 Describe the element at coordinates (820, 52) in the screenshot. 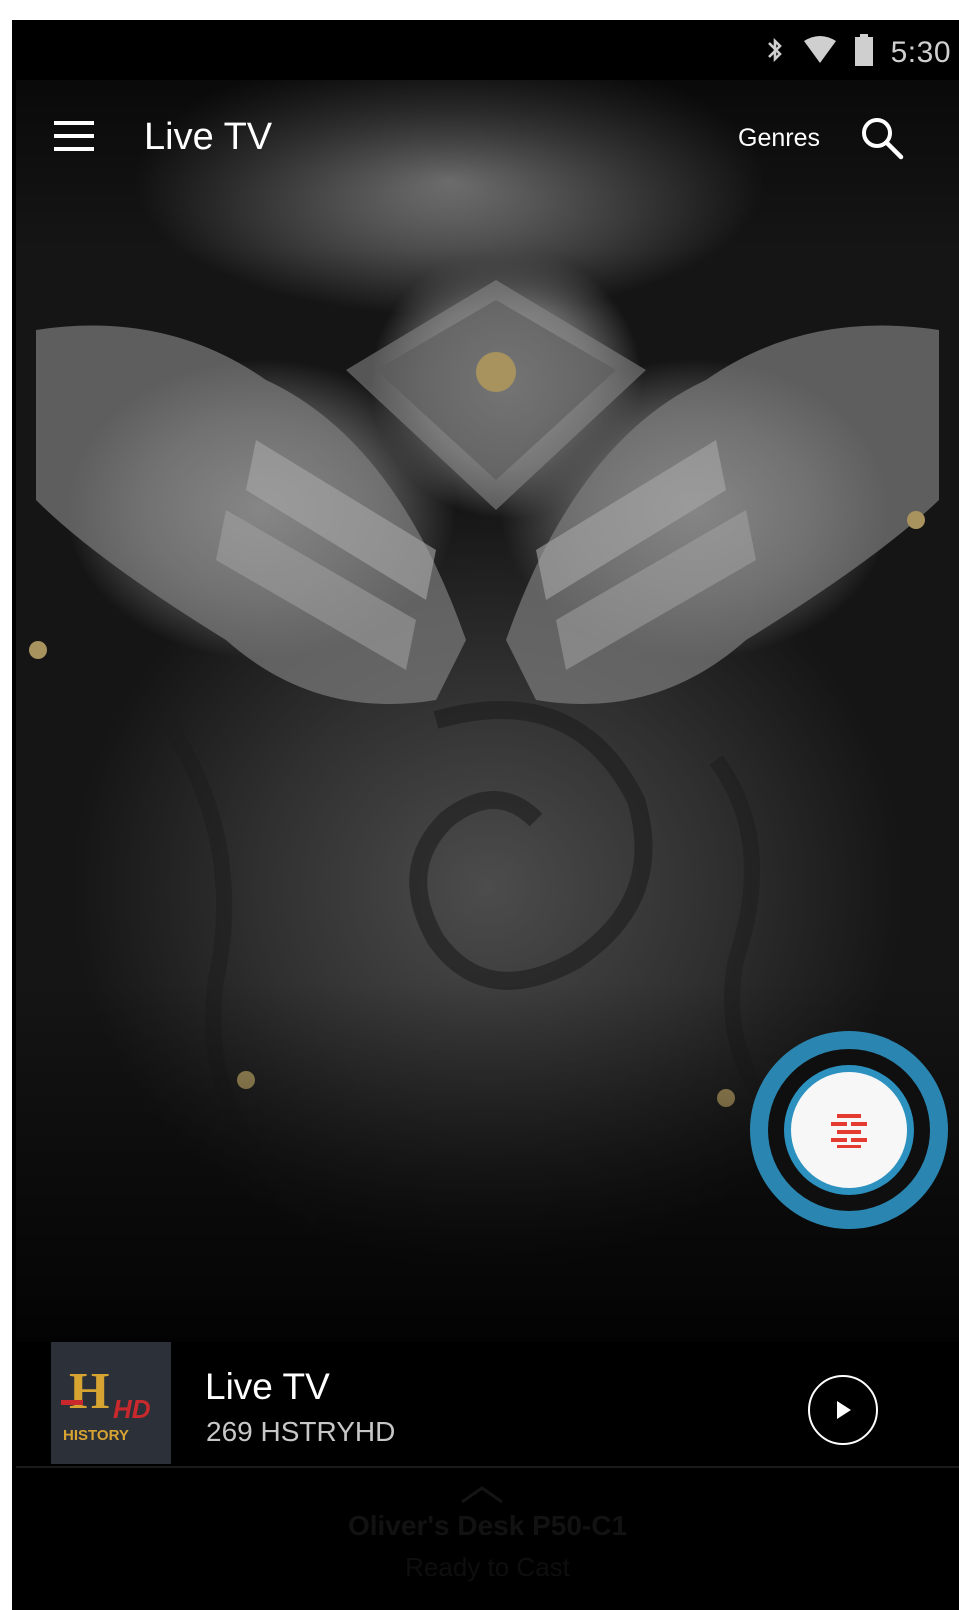

I see `wifi-icon` at that location.